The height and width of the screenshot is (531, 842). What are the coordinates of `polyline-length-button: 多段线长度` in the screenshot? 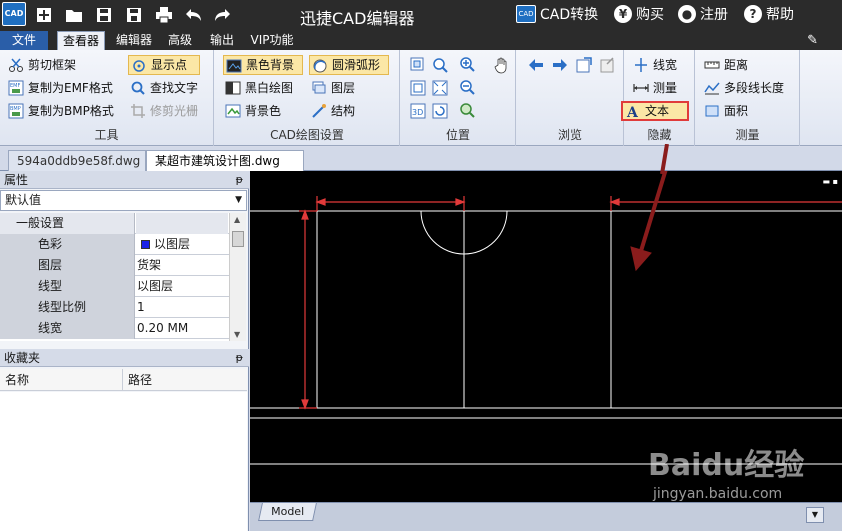 It's located at (743, 88).